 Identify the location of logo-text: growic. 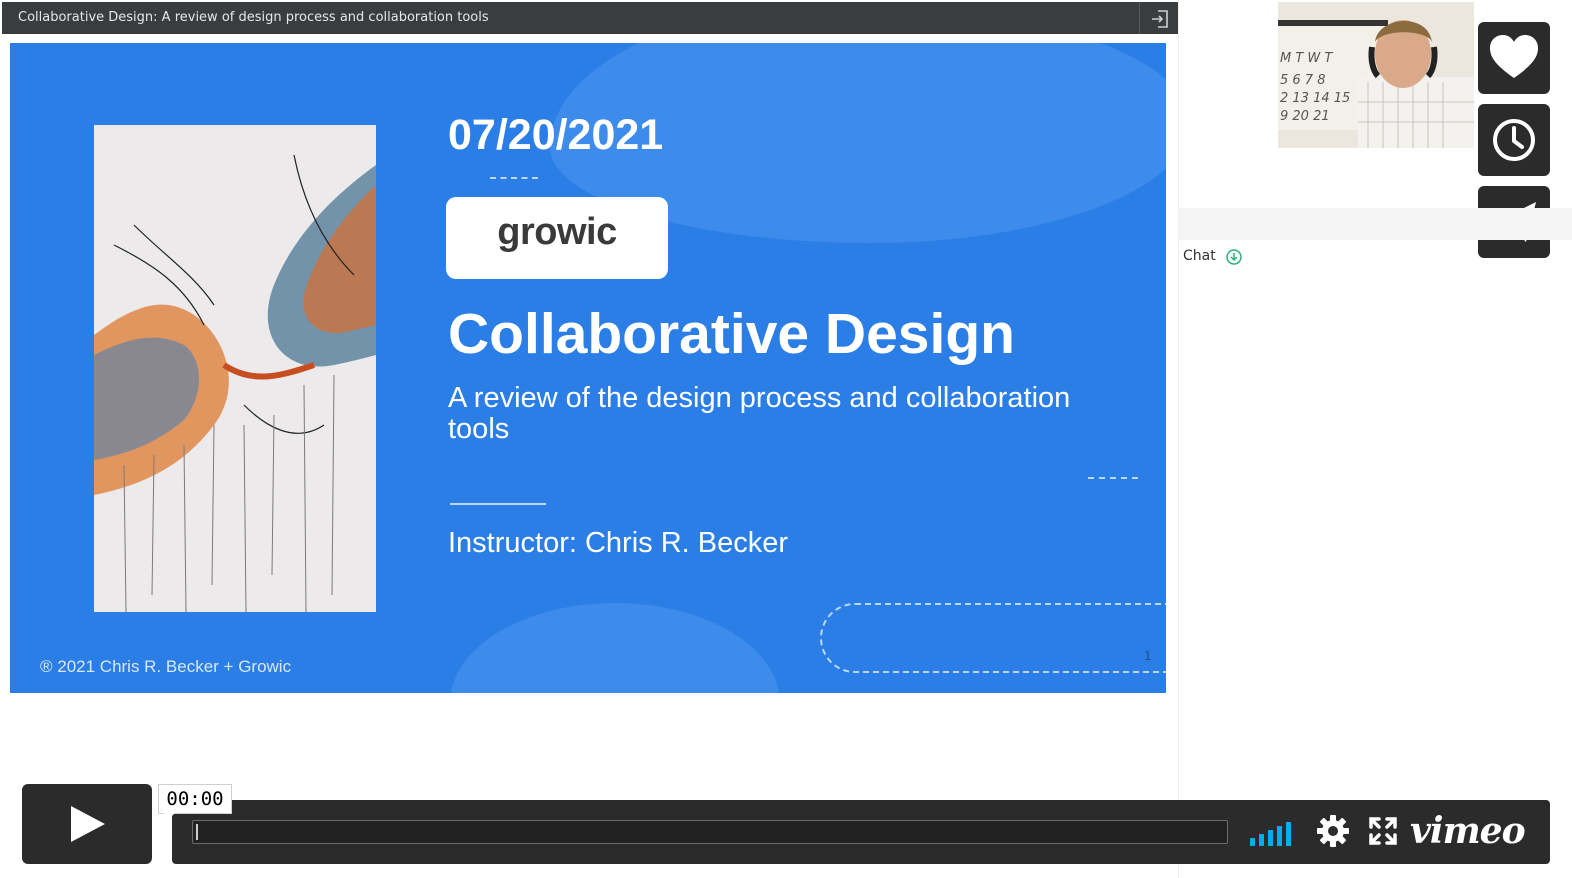
(557, 232).